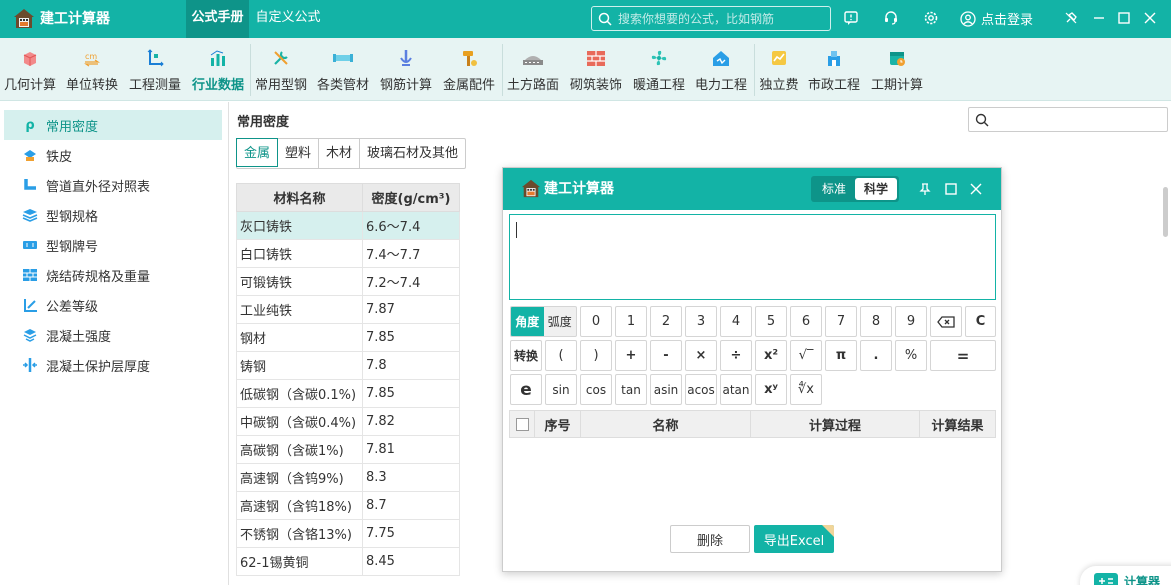  What do you see at coordinates (659, 70) in the screenshot?
I see `tool-hvac: 暖通工程` at bounding box center [659, 70].